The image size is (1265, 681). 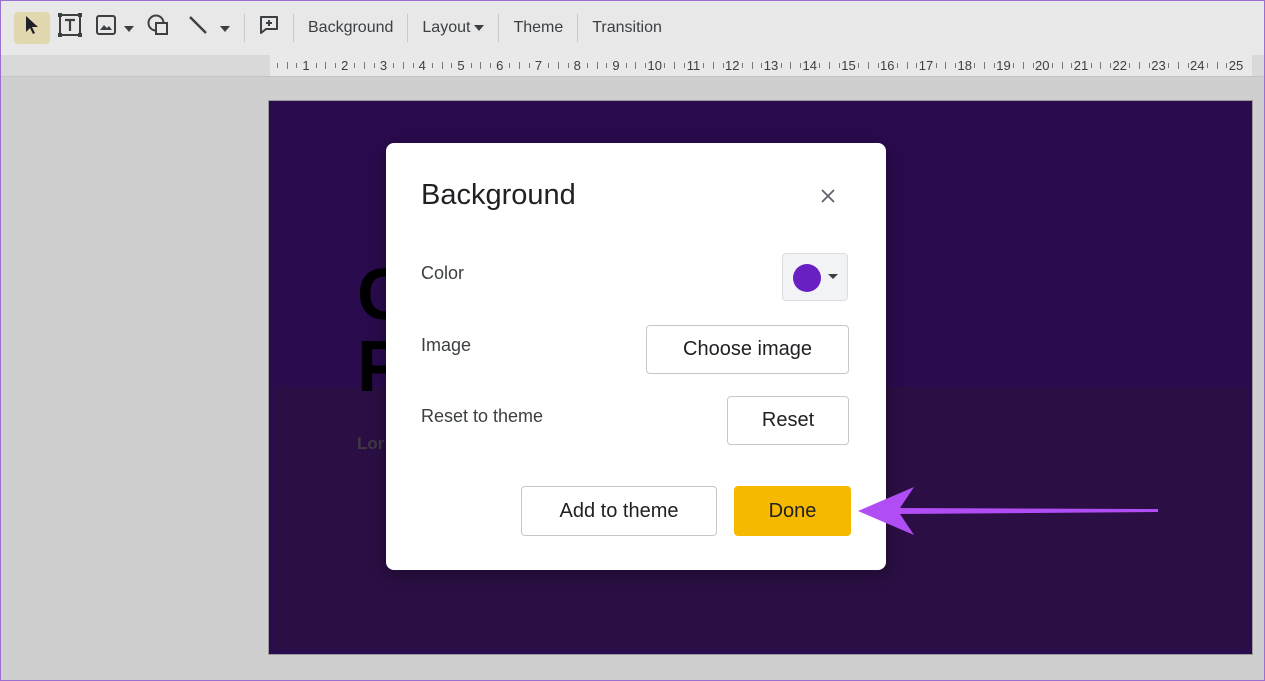 What do you see at coordinates (1236, 65) in the screenshot?
I see `ruler-number: 25` at bounding box center [1236, 65].